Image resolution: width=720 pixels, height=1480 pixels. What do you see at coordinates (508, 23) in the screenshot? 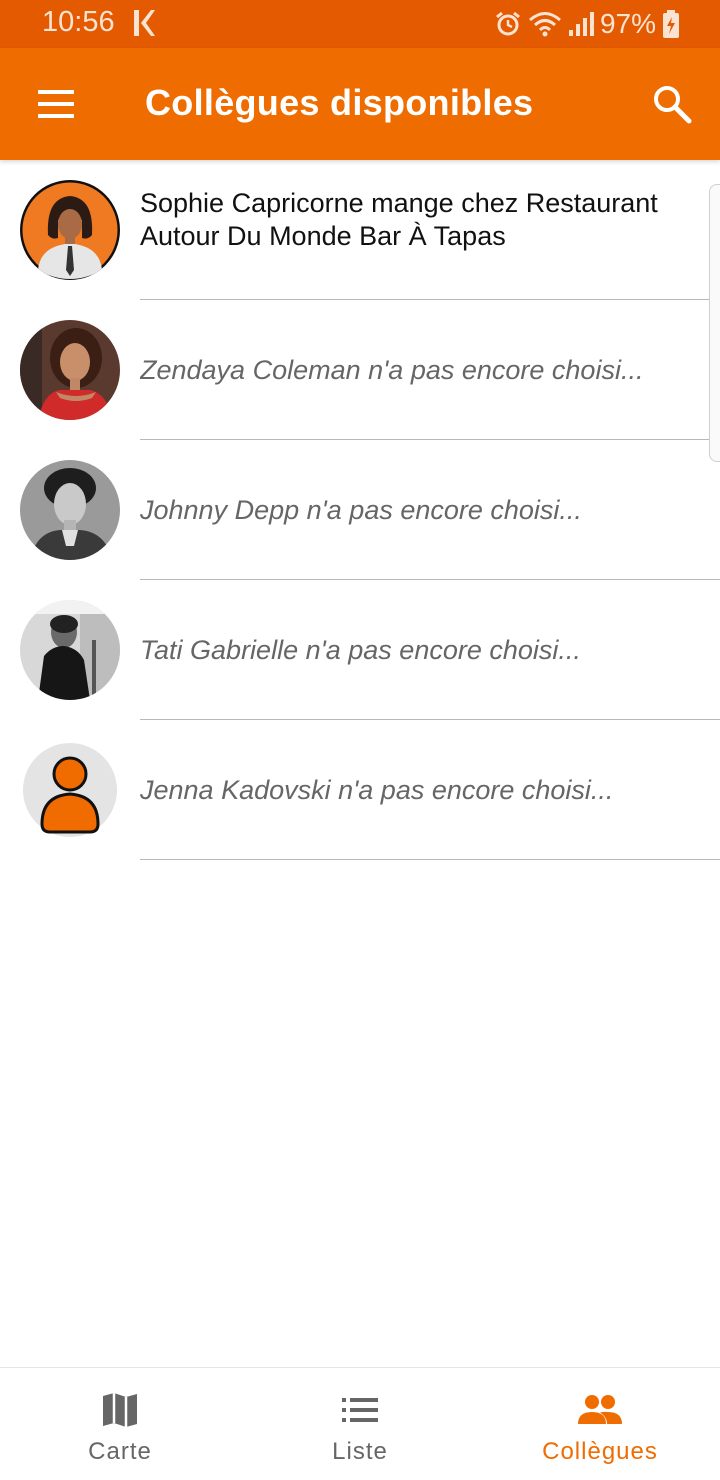
I see `alarm-icon` at bounding box center [508, 23].